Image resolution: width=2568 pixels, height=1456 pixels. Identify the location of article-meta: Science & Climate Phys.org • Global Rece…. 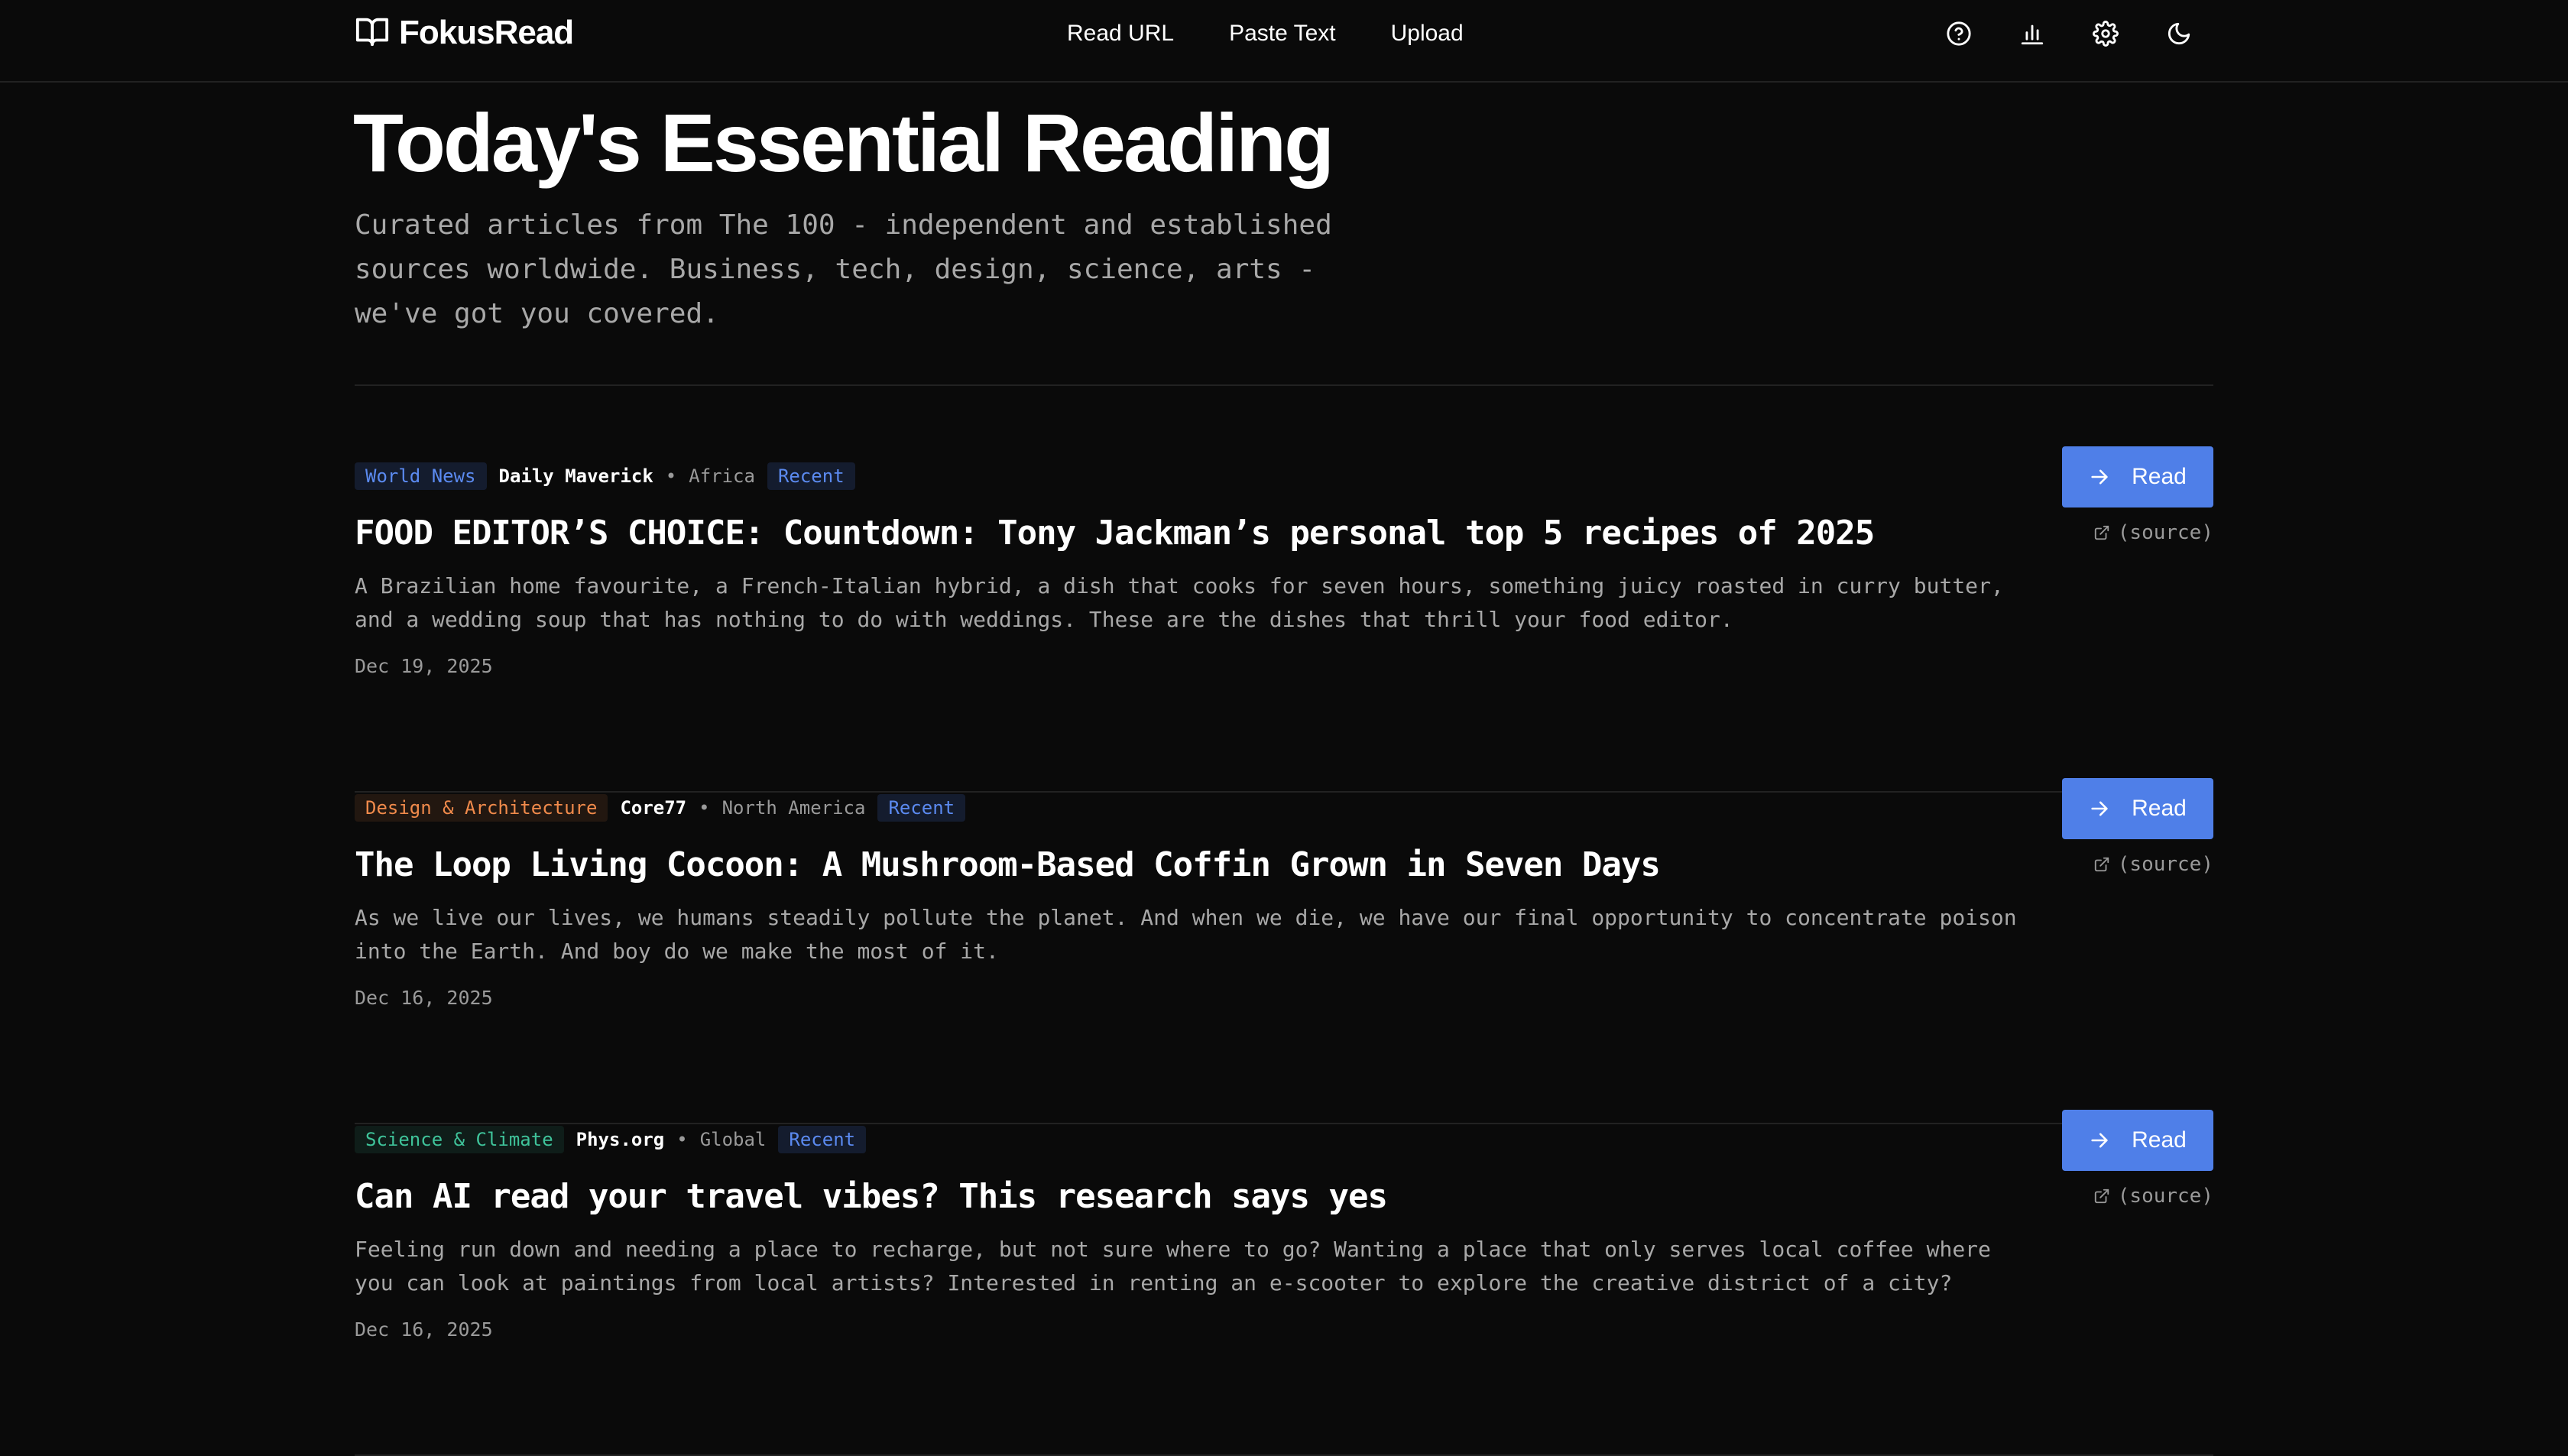
(611, 1139).